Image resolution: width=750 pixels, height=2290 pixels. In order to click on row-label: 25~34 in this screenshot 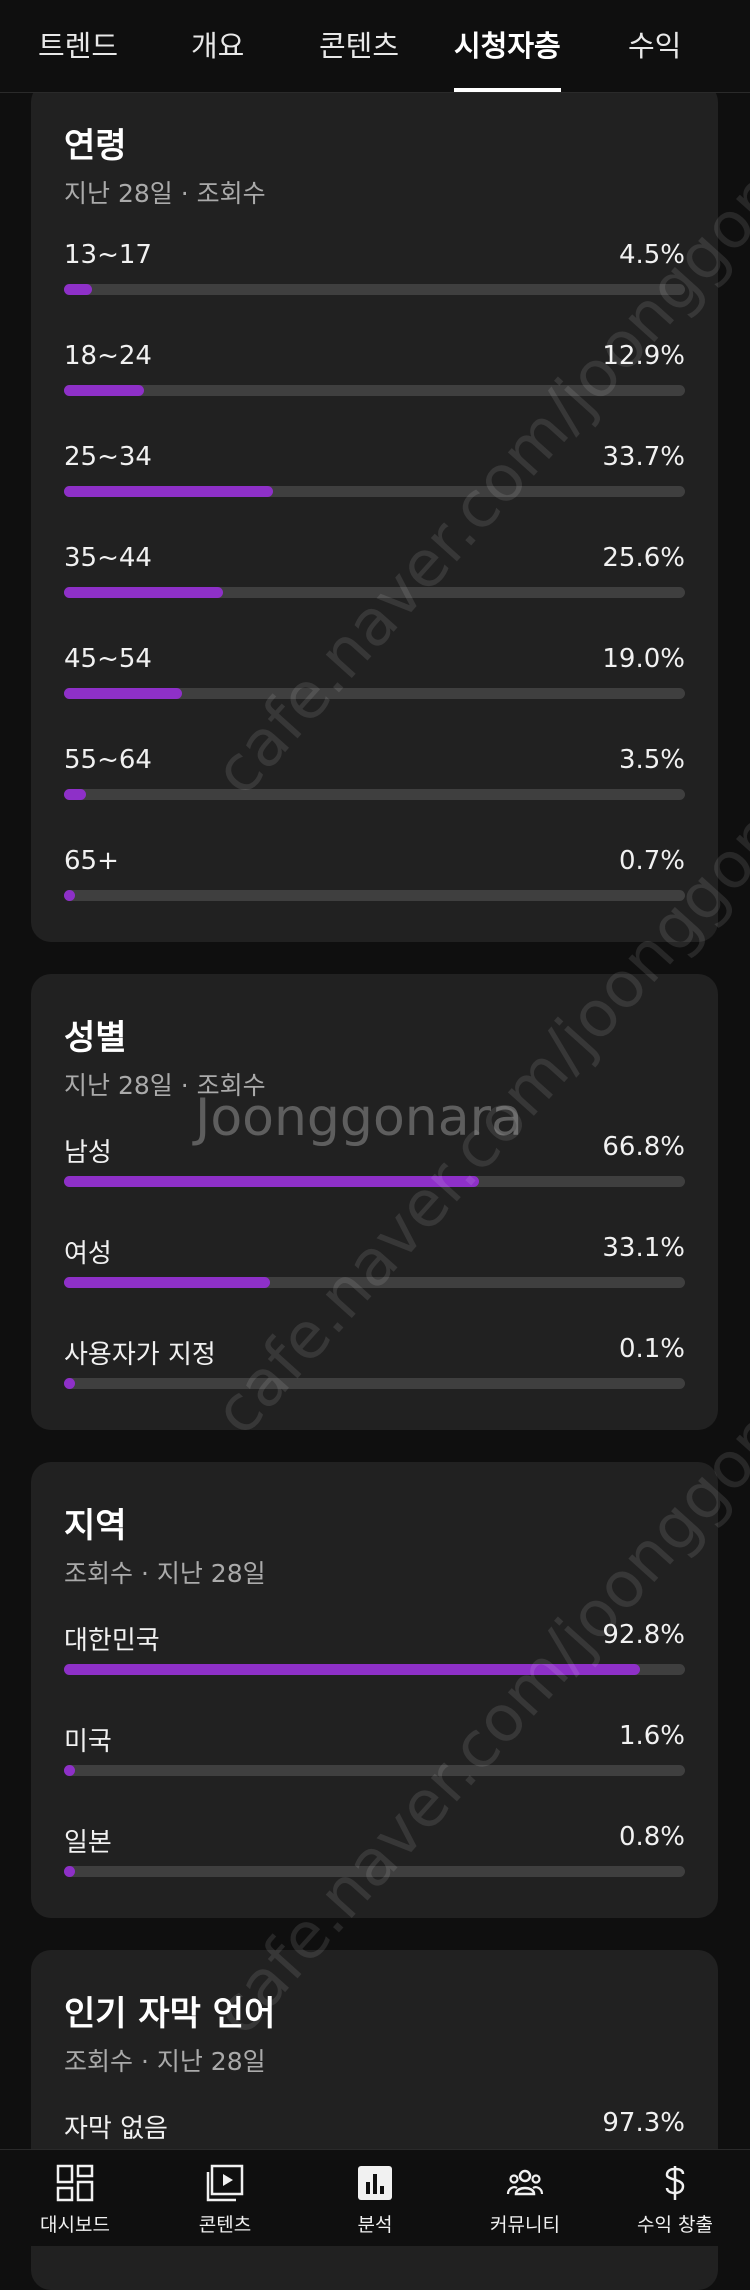, I will do `click(108, 457)`.